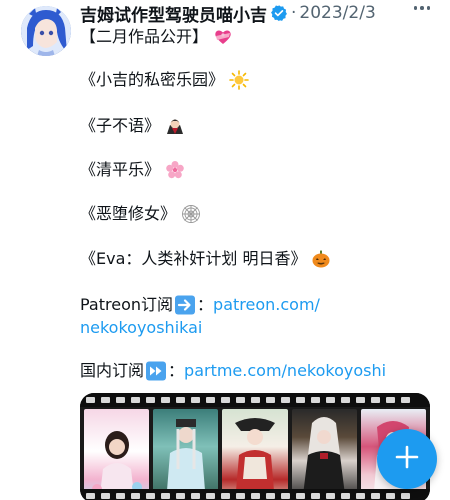  I want to click on patreon-link: patreon.com/, so click(266, 305).